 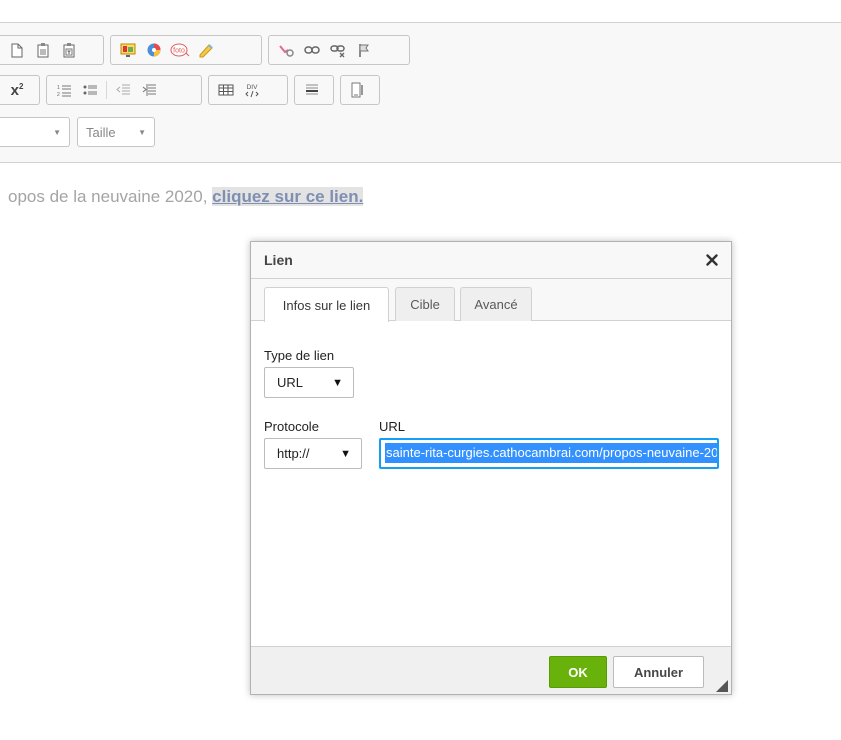 I want to click on toolbar-separator, so click(x=106, y=90).